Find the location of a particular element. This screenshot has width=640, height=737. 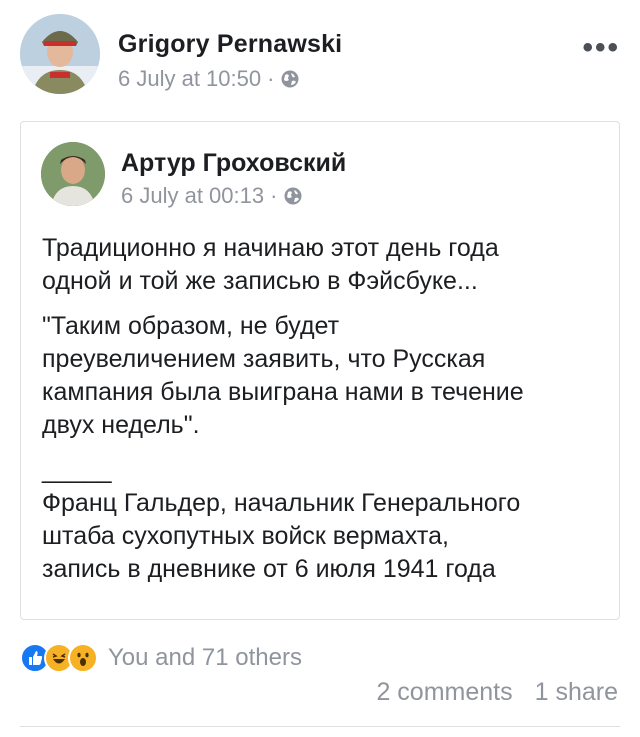

more-options-button: ••• is located at coordinates (601, 48).